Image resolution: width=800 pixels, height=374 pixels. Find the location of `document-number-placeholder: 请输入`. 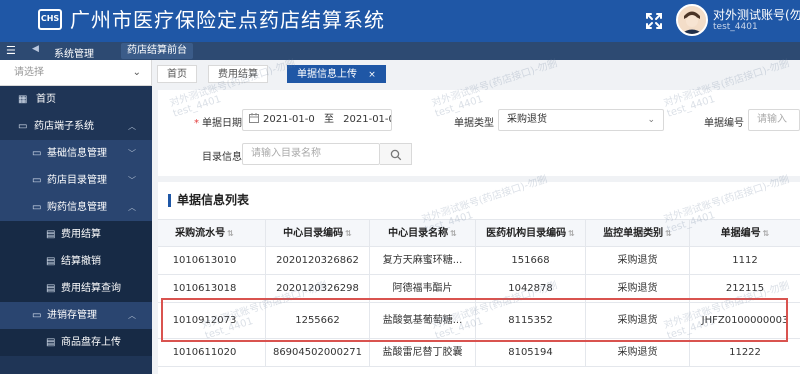

document-number-placeholder: 请输入 is located at coordinates (772, 119).